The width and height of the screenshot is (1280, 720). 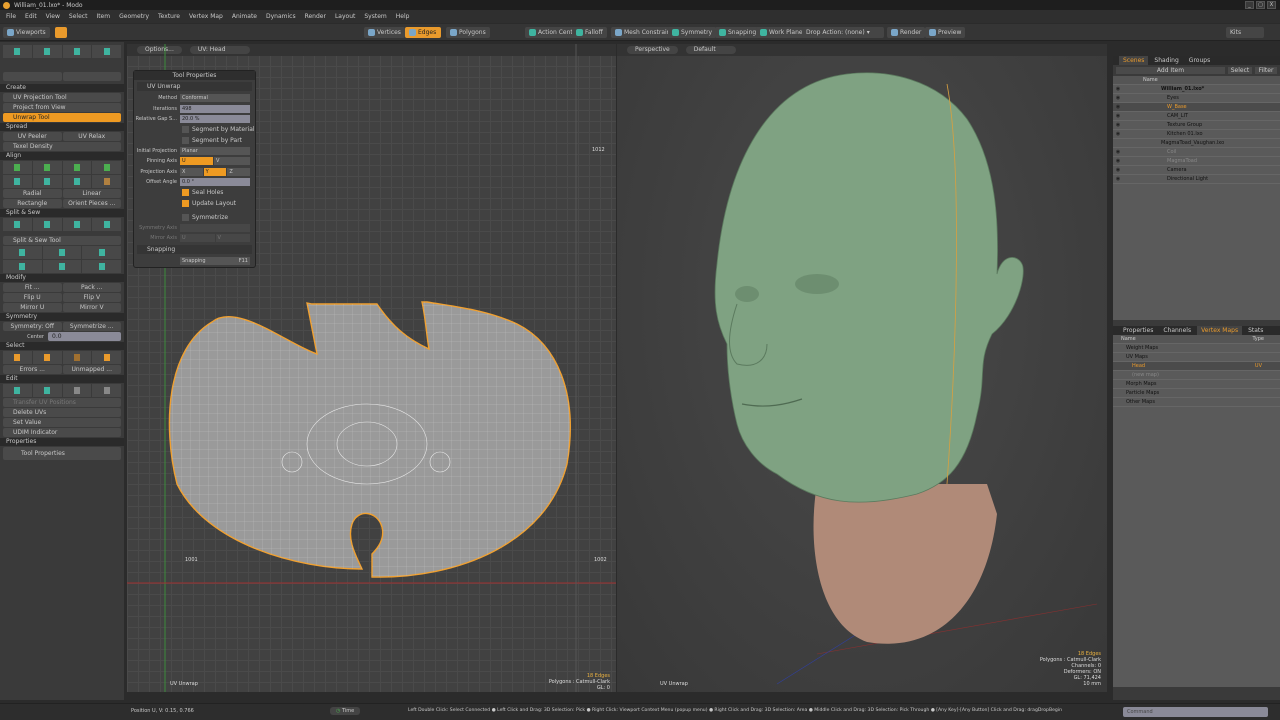 What do you see at coordinates (134, 16) in the screenshot?
I see `menu-geometry: Geometry` at bounding box center [134, 16].